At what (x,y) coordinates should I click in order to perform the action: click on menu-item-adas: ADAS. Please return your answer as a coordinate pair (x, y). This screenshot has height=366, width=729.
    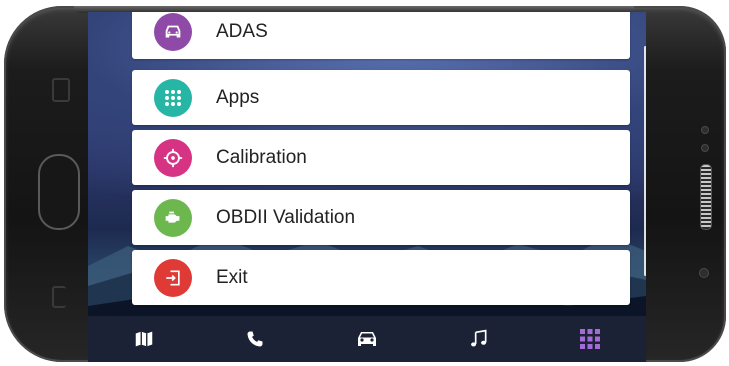
    Looking at the image, I should click on (381, 35).